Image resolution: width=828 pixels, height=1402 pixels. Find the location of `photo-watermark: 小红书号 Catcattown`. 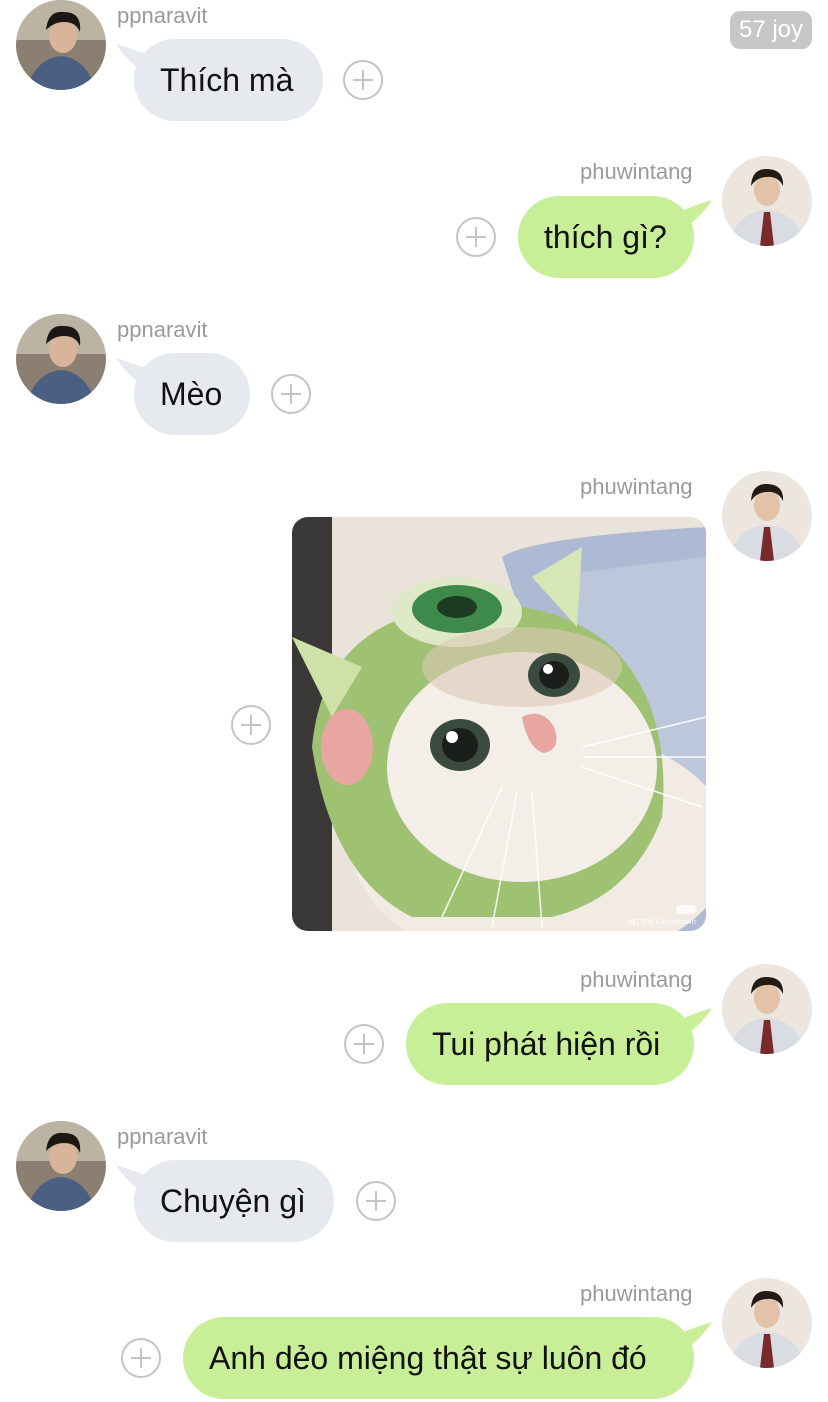

photo-watermark: 小红书号 Catcattown is located at coordinates (661, 921).